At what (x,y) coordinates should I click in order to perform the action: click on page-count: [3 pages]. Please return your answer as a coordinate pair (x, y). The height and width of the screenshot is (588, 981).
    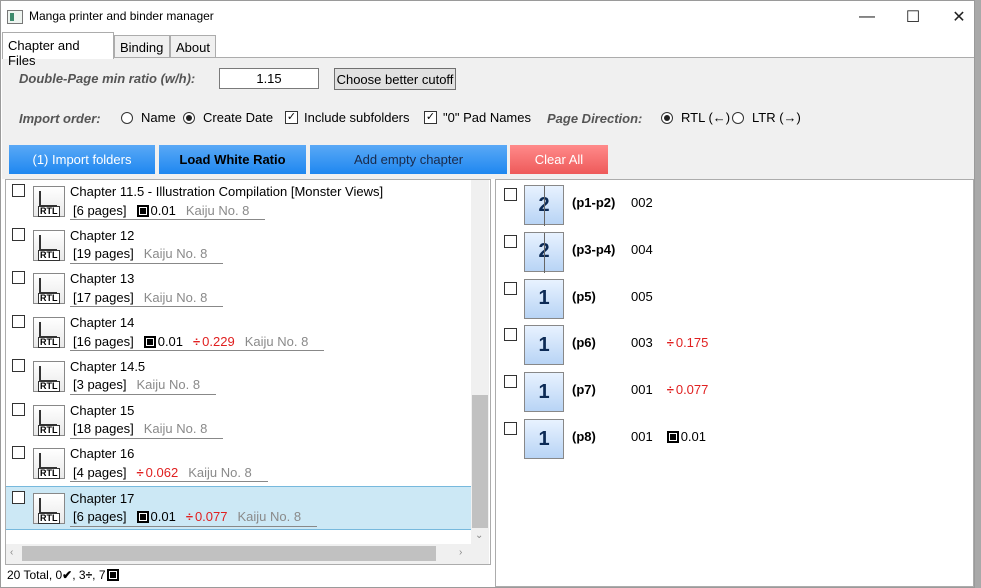
    Looking at the image, I should click on (100, 385).